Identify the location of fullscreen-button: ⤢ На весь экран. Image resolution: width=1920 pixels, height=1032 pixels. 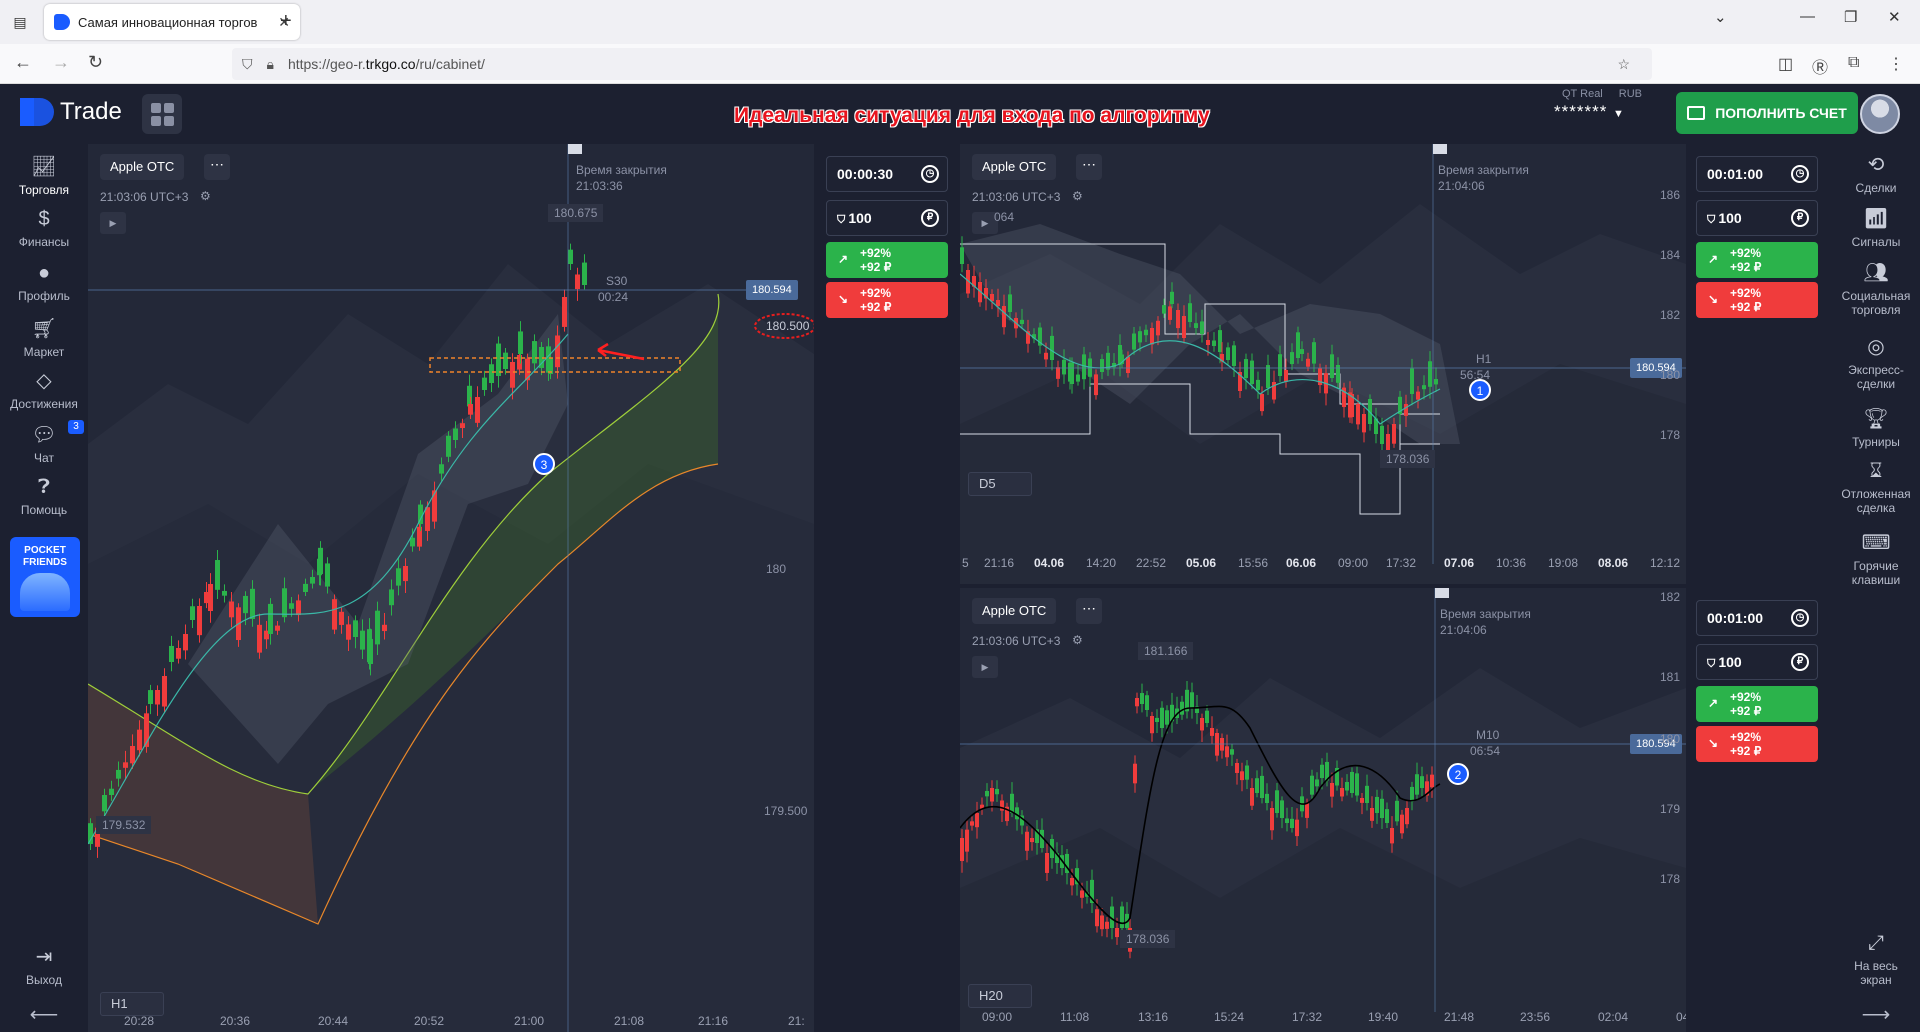
(1876, 959).